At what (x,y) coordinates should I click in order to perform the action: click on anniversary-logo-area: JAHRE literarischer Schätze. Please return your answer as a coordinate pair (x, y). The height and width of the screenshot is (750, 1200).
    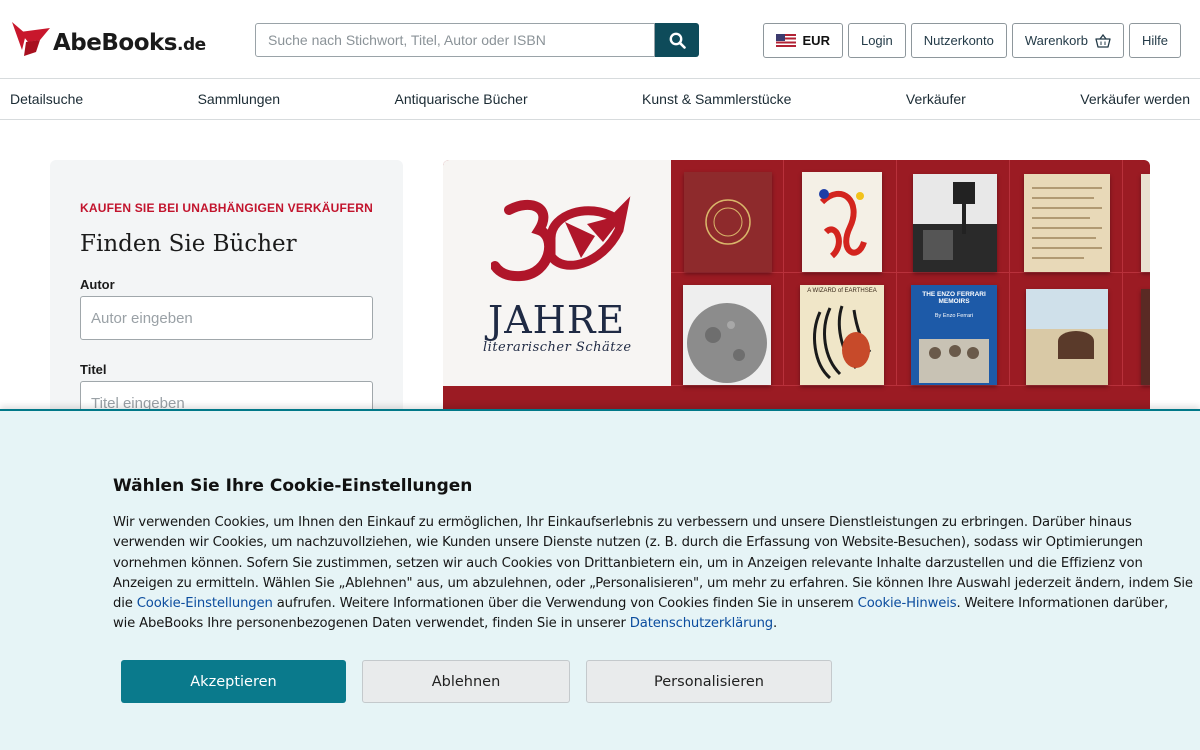
    Looking at the image, I should click on (557, 273).